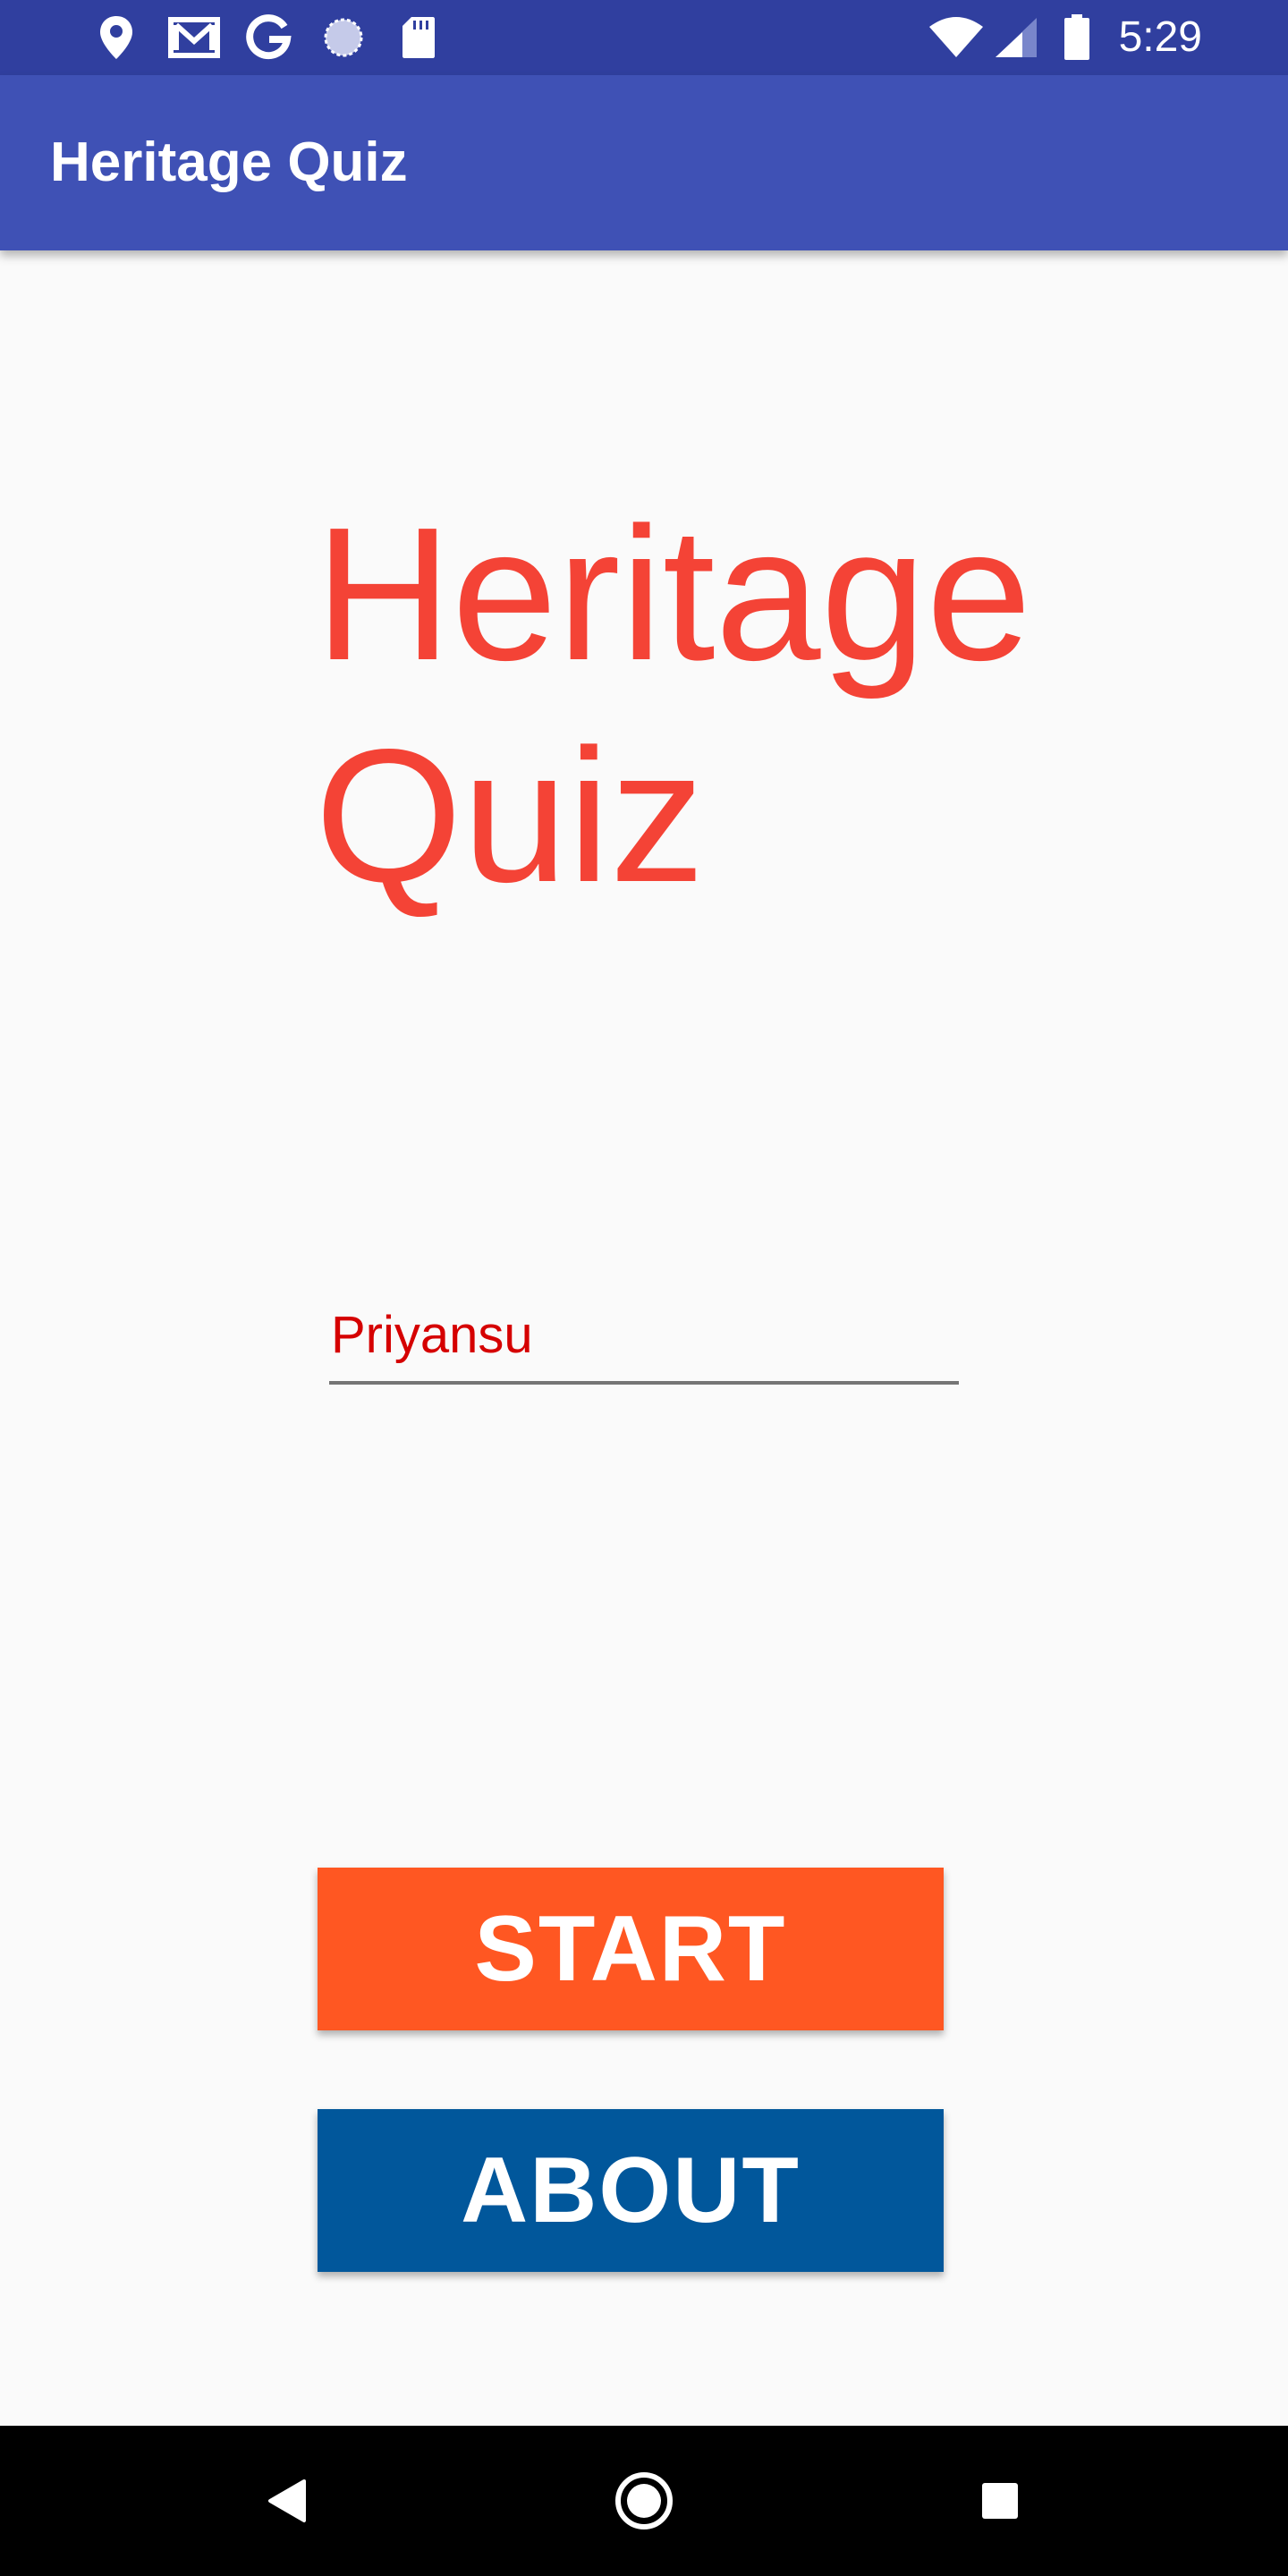 This screenshot has height=2576, width=1288. Describe the element at coordinates (644, 162) in the screenshot. I see `app-bar: Heritage Quiz` at that location.